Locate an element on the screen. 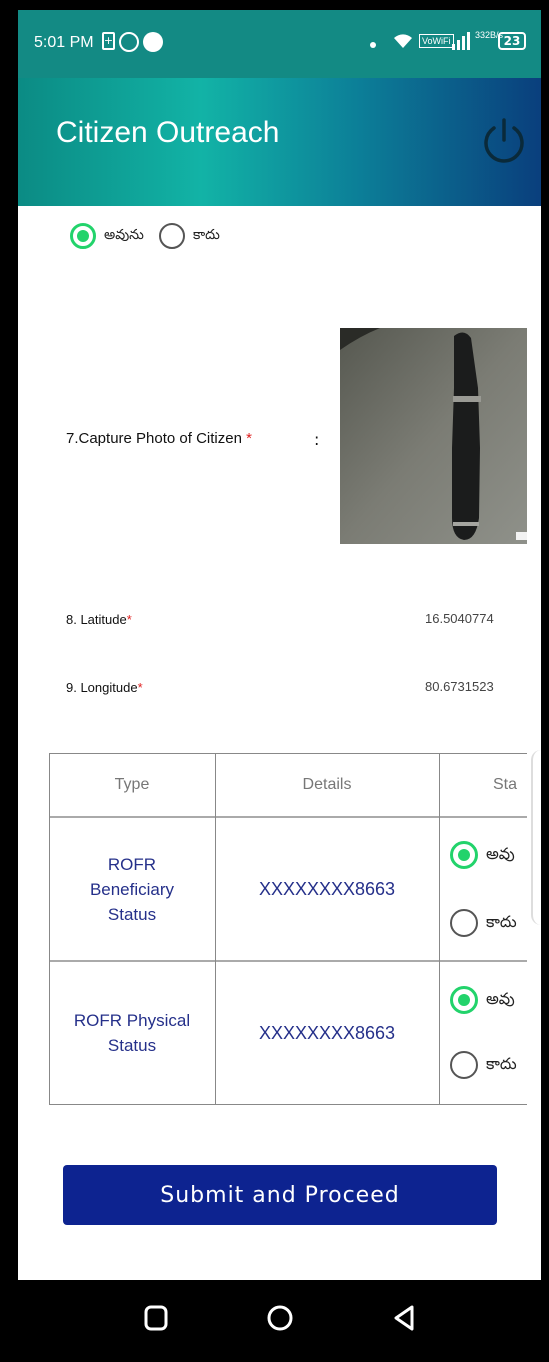  photo-field-label: 7.Capture Photo of Citizen * is located at coordinates (159, 438).